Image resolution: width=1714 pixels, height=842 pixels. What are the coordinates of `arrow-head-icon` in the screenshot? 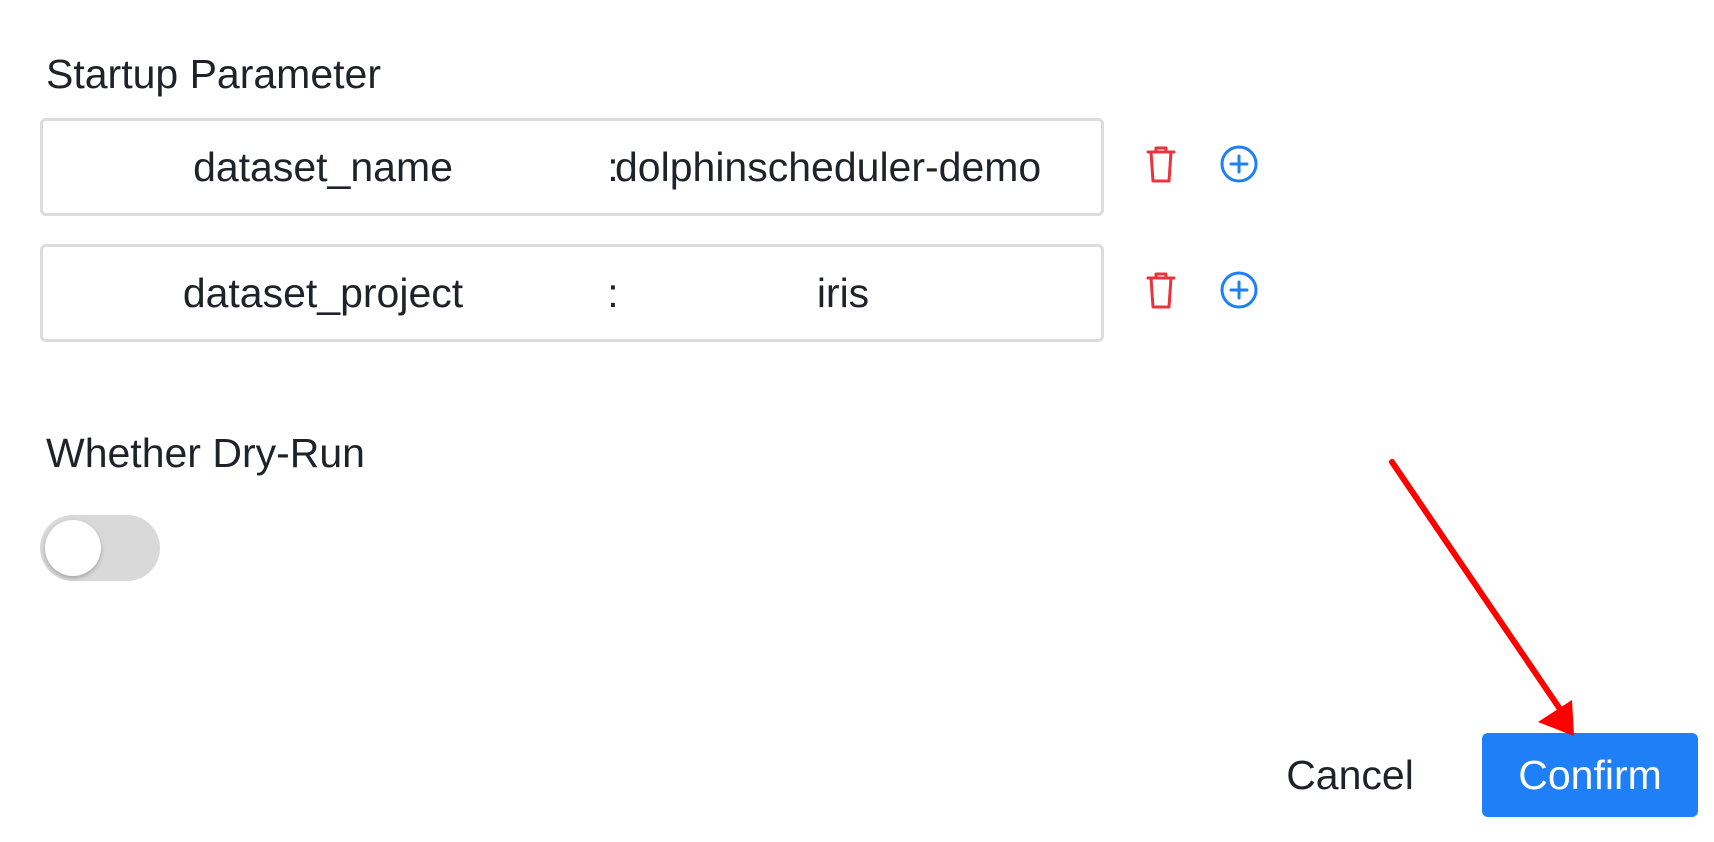 It's located at (1556, 718).